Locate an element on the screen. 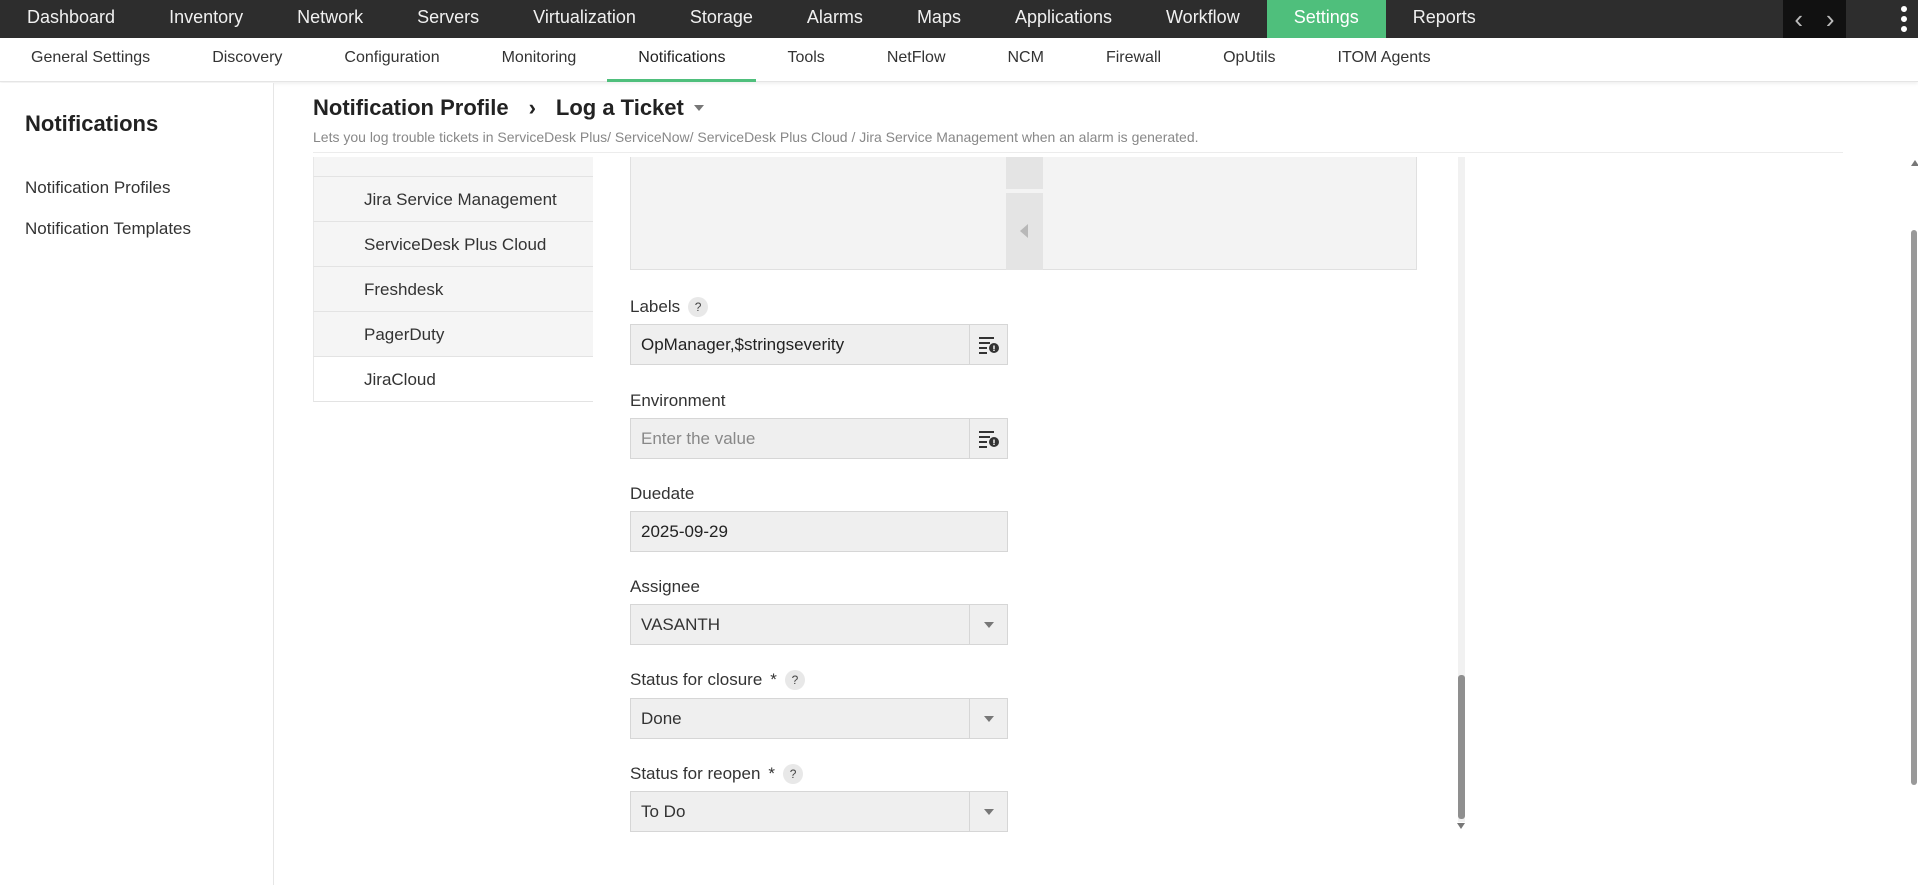 The width and height of the screenshot is (1918, 885). environment-field is located at coordinates (819, 438).